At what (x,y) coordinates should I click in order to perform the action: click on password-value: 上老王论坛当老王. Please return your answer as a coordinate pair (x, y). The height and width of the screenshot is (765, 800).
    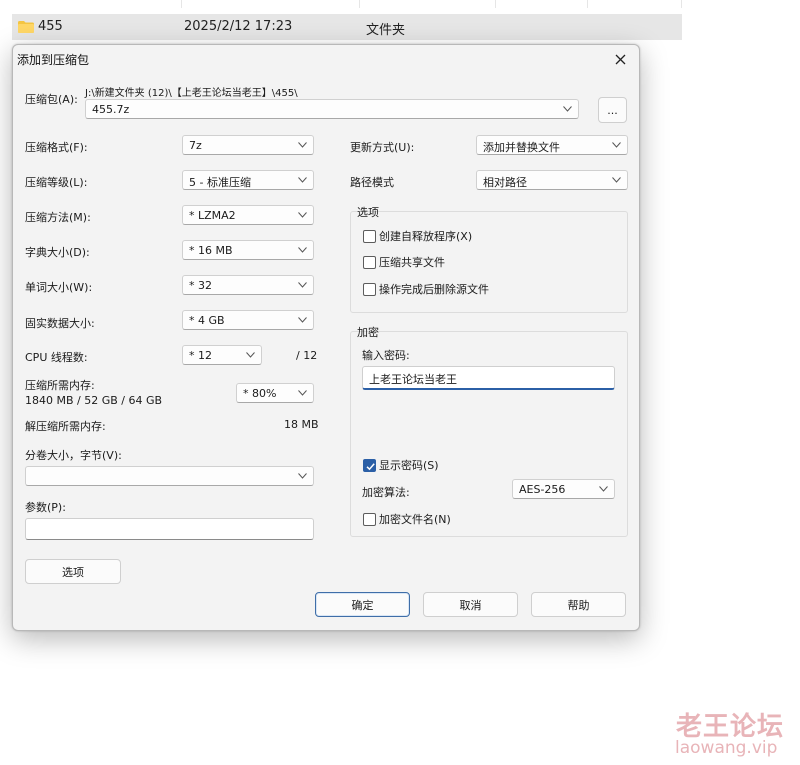
    Looking at the image, I should click on (413, 379).